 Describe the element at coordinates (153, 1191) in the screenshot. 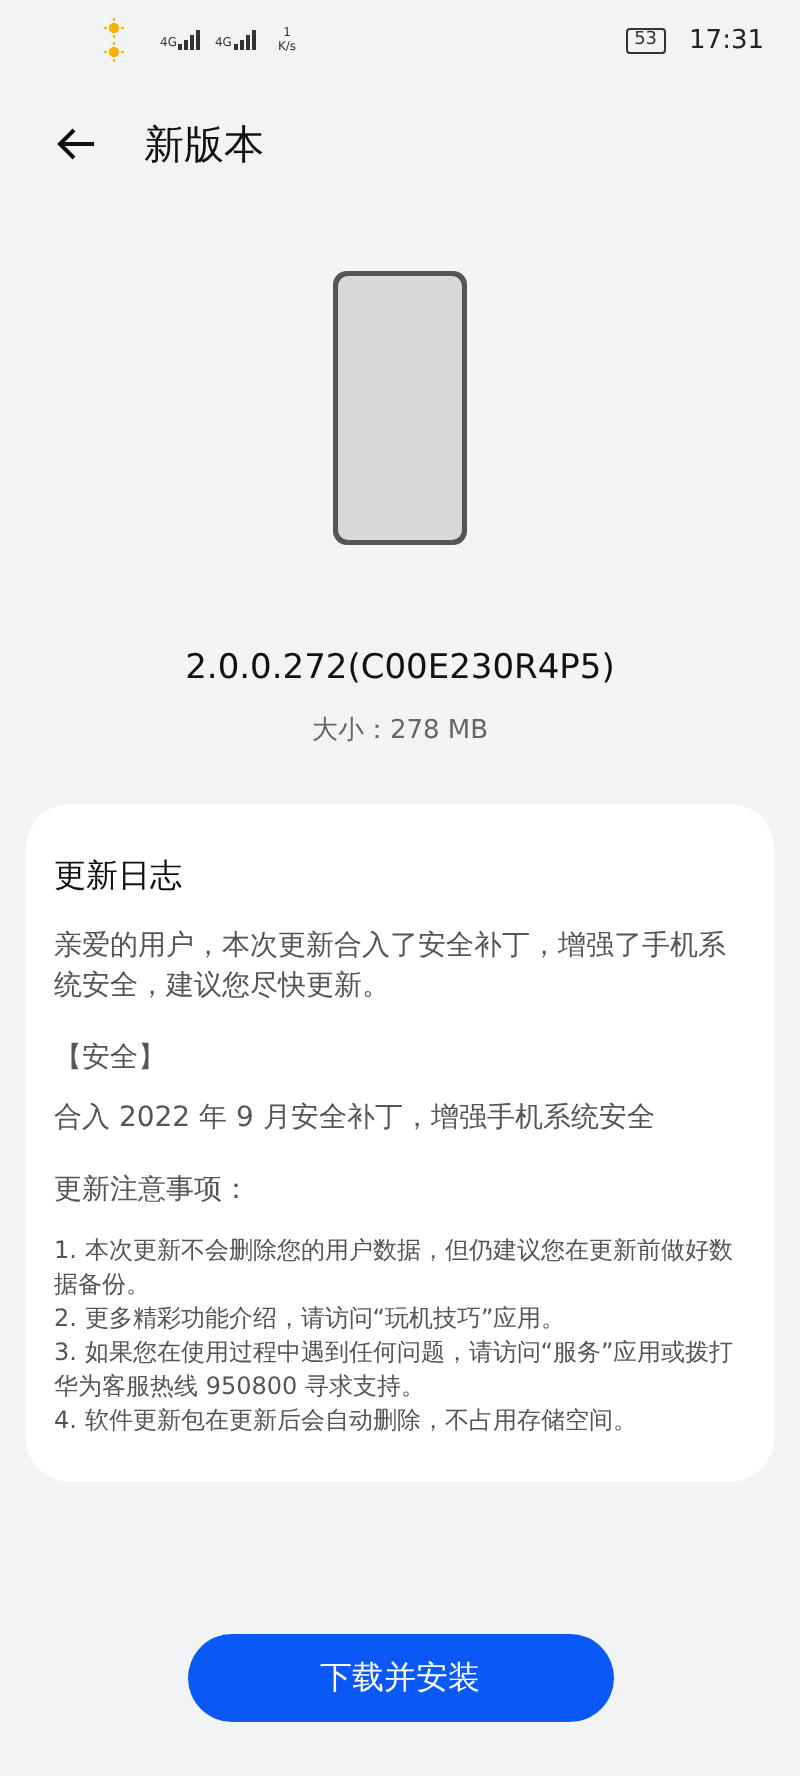

I see `notes-title: 更新注意事项：` at that location.